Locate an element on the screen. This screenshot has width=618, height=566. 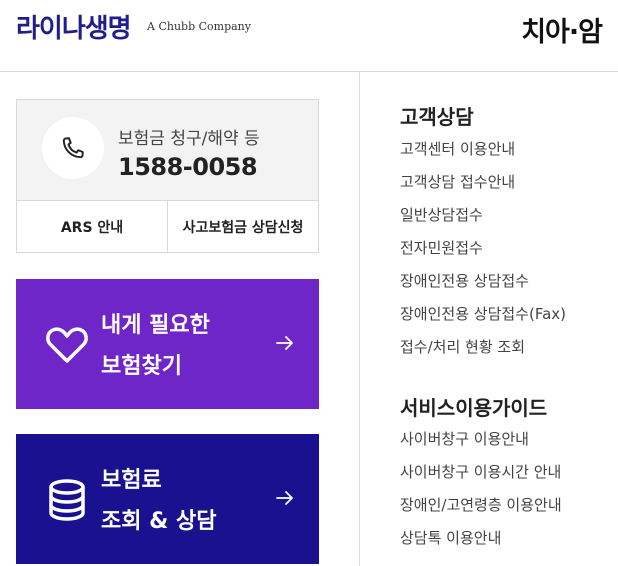
disabled-elderly-guide-link: 장애인/고연령층 이용안내 is located at coordinates (481, 504).